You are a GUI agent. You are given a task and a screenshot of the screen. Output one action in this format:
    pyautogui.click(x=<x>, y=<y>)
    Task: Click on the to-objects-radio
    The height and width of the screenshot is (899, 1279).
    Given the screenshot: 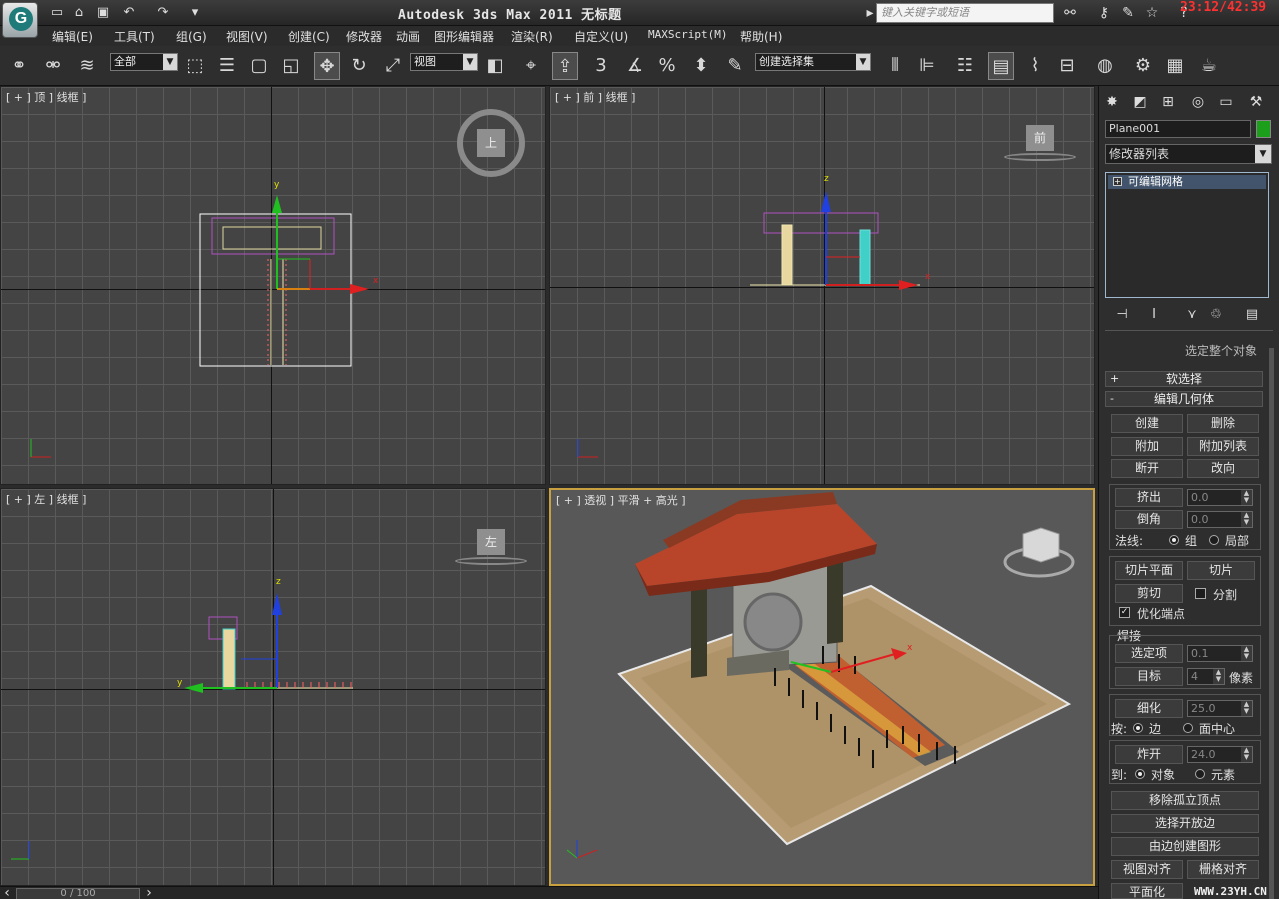 What is the action you would take?
    pyautogui.click(x=1140, y=774)
    